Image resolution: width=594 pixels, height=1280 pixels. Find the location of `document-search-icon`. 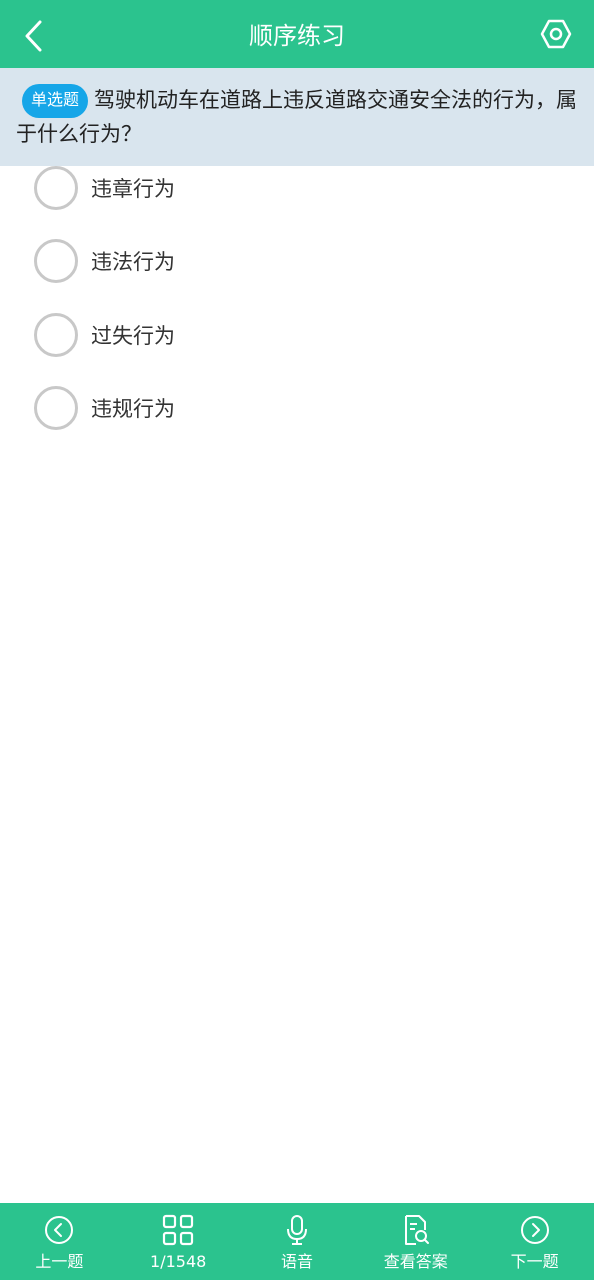

document-search-icon is located at coordinates (416, 1230).